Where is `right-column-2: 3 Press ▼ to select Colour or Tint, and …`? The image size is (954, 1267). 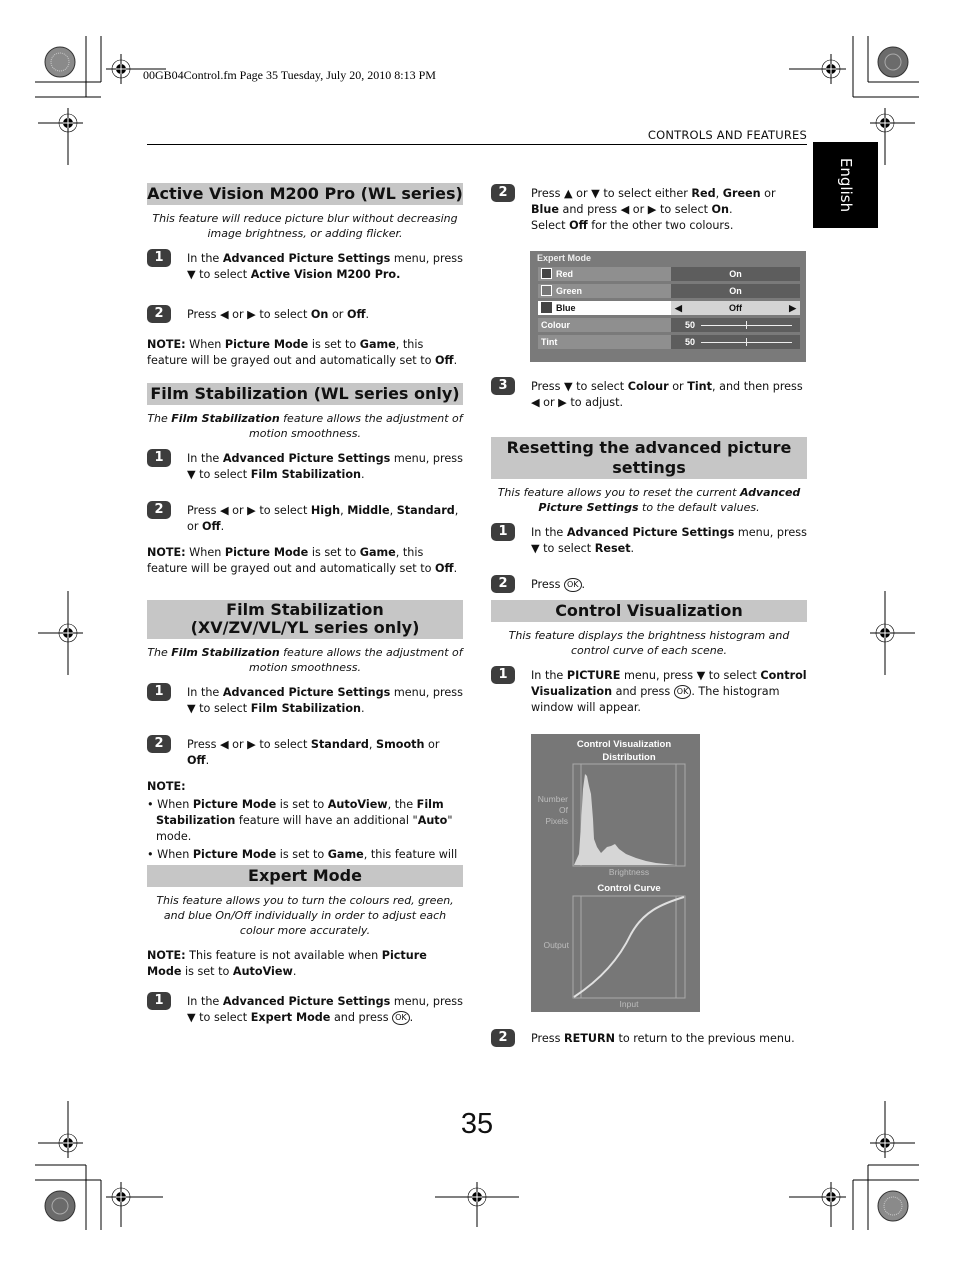 right-column-2: 3 Press ▼ to select Colour or Tint, and … is located at coordinates (649, 407).